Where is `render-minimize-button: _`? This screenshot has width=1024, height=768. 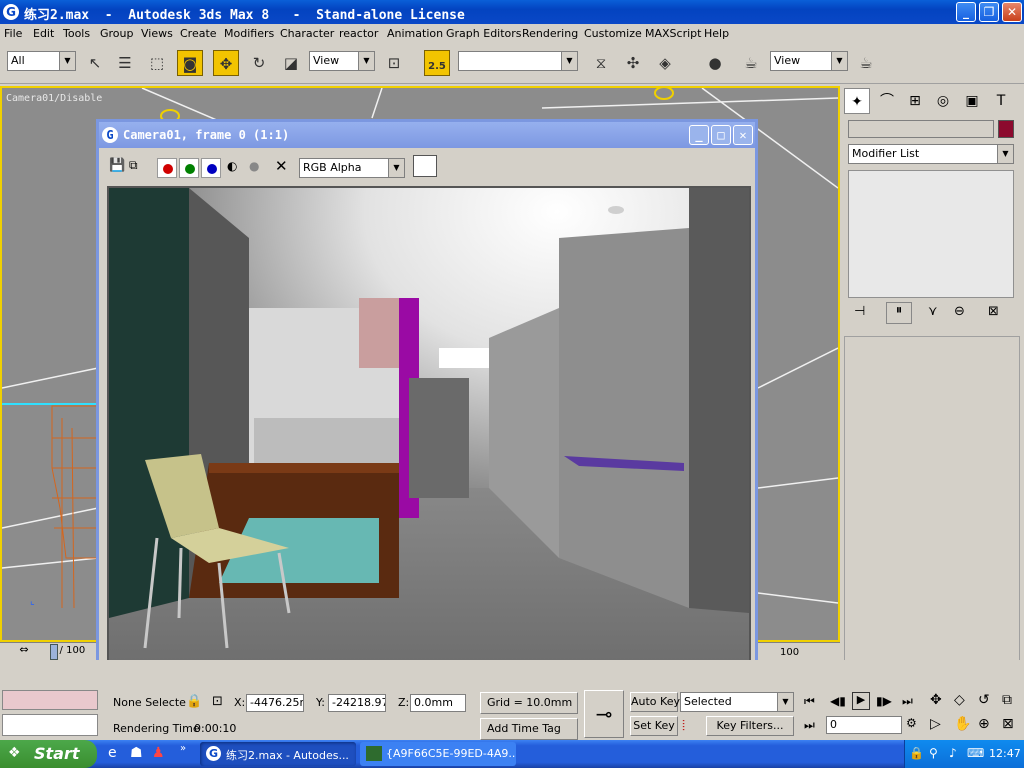 render-minimize-button: _ is located at coordinates (699, 135).